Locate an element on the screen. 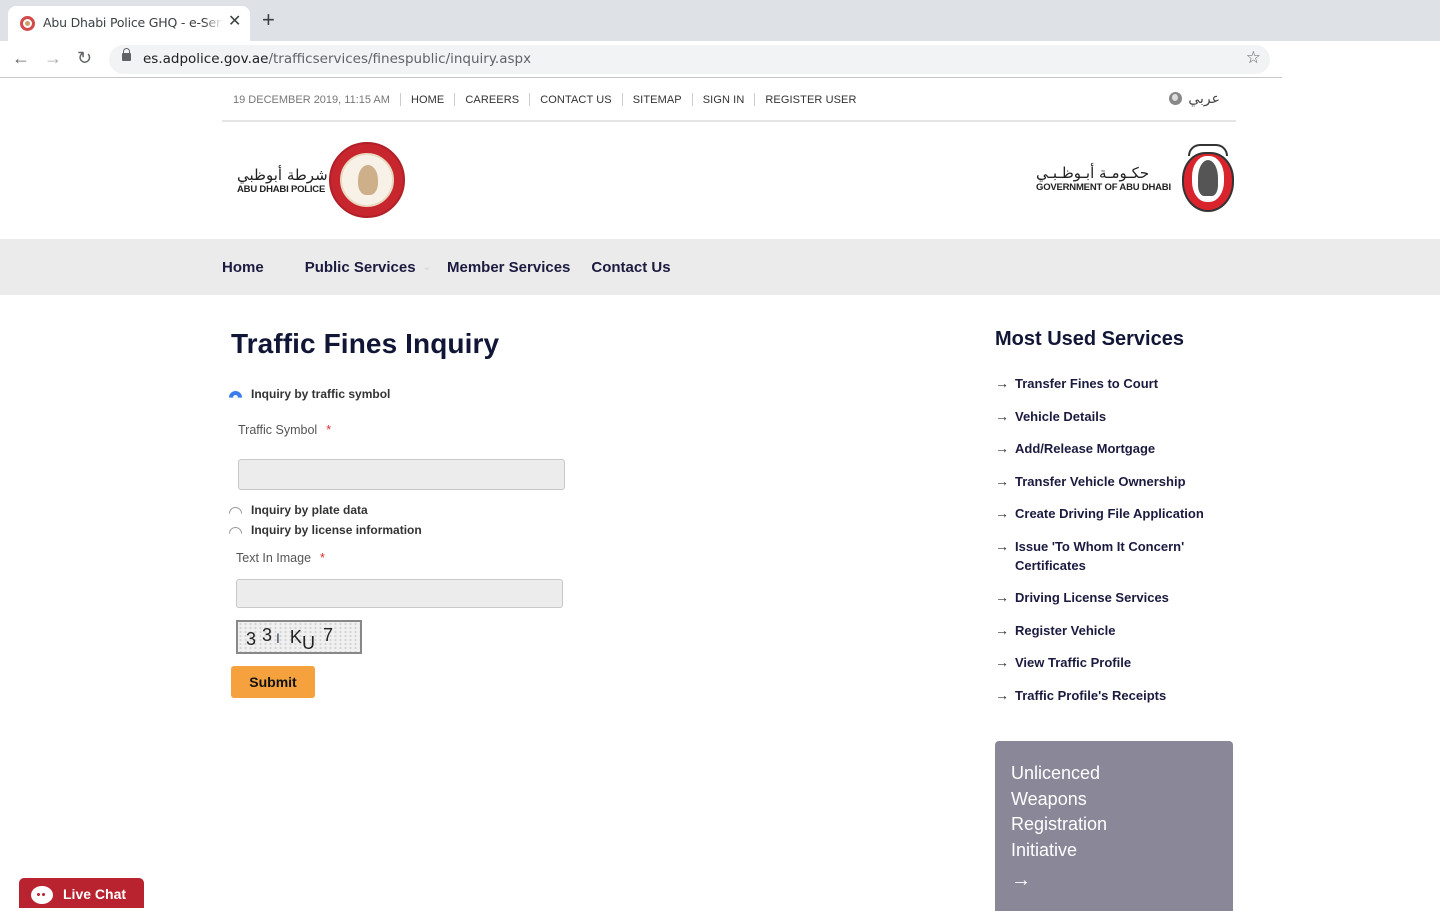 This screenshot has width=1440, height=911. service-link-add-release-mortgage: → Add/Release Mortgage is located at coordinates (1110, 448).